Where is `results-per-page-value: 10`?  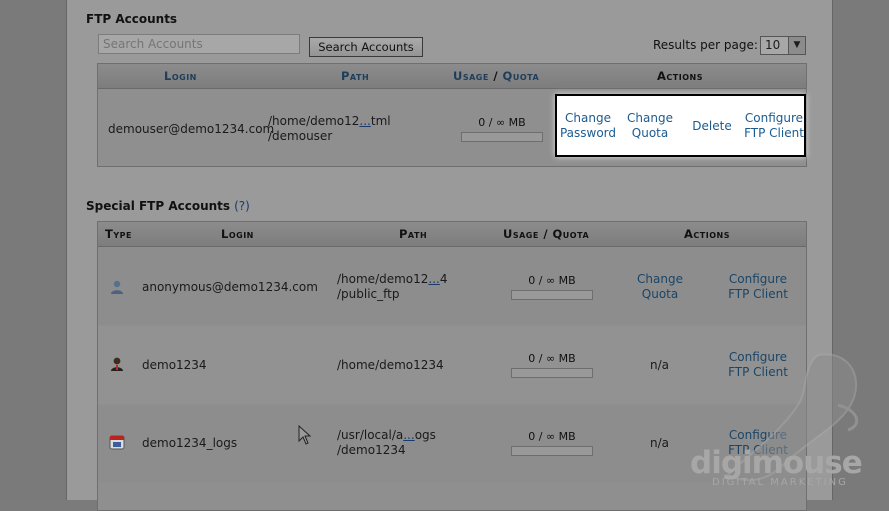 results-per-page-value: 10 is located at coordinates (773, 45).